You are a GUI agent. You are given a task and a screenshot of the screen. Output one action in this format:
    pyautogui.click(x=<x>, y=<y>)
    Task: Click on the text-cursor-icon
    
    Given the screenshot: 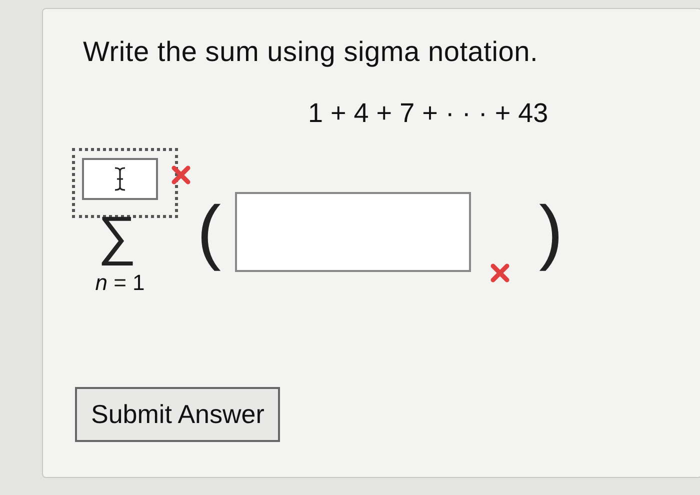 What is the action you would take?
    pyautogui.click(x=120, y=179)
    